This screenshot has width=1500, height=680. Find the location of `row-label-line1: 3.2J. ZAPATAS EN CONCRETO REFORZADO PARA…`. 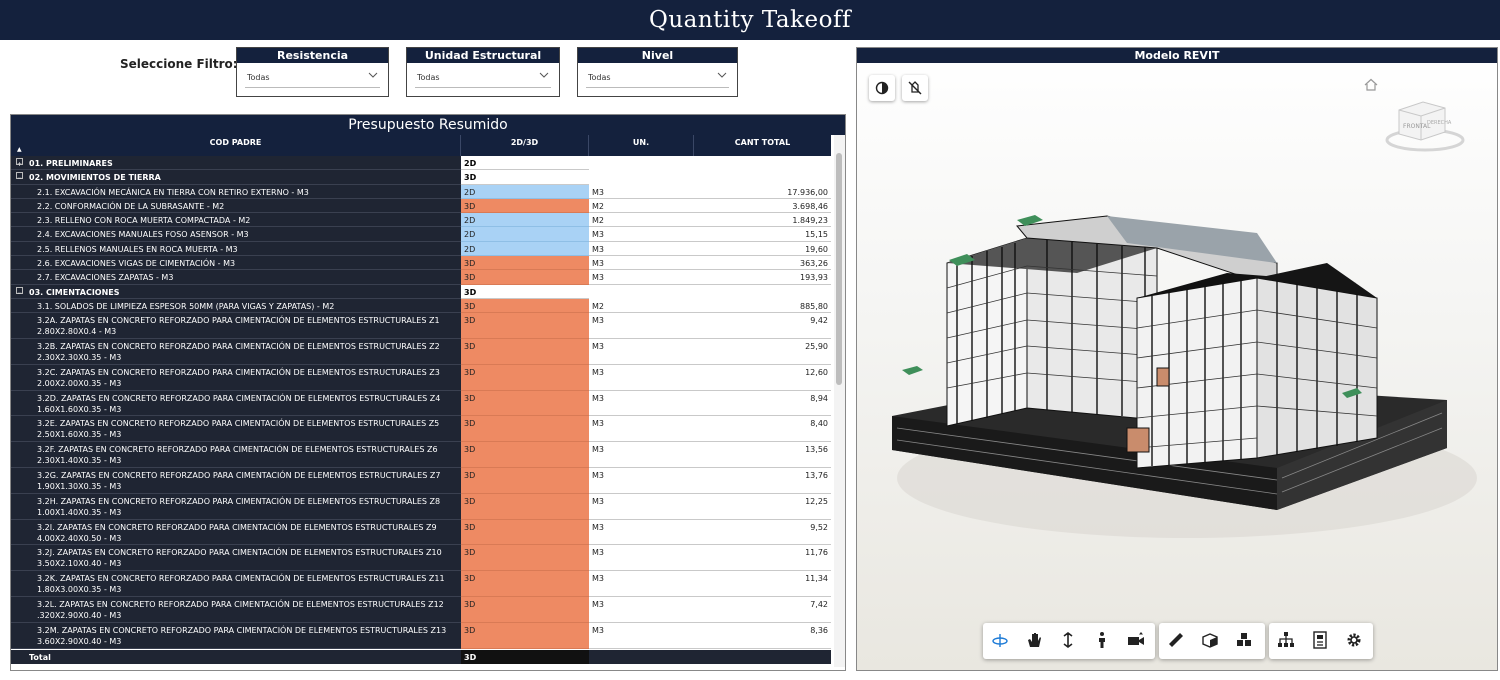

row-label-line1: 3.2J. ZAPATAS EN CONCRETO REFORZADO PARA… is located at coordinates (239, 553).